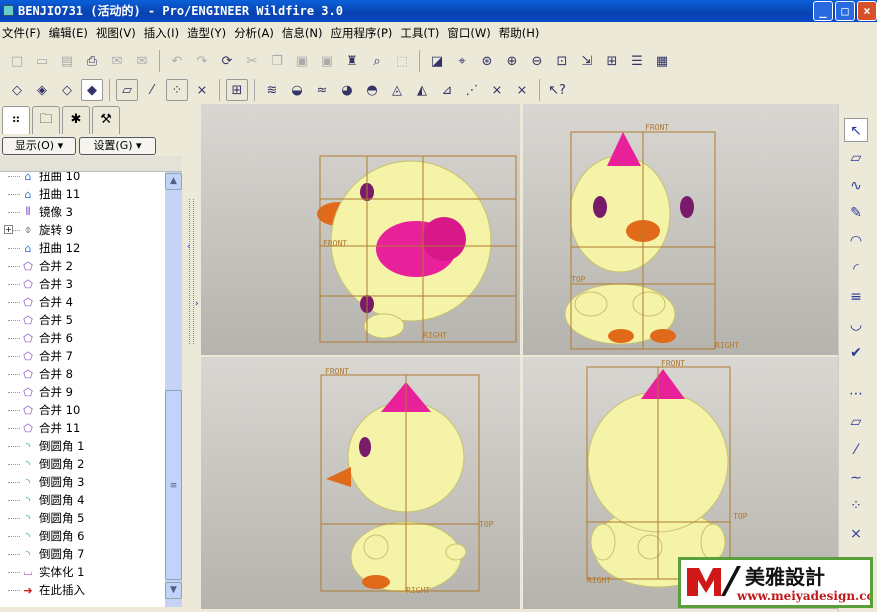 Image resolution: width=877 pixels, height=612 pixels. What do you see at coordinates (421, 33) in the screenshot?
I see `menu-tools: 工具(T)` at bounding box center [421, 33].